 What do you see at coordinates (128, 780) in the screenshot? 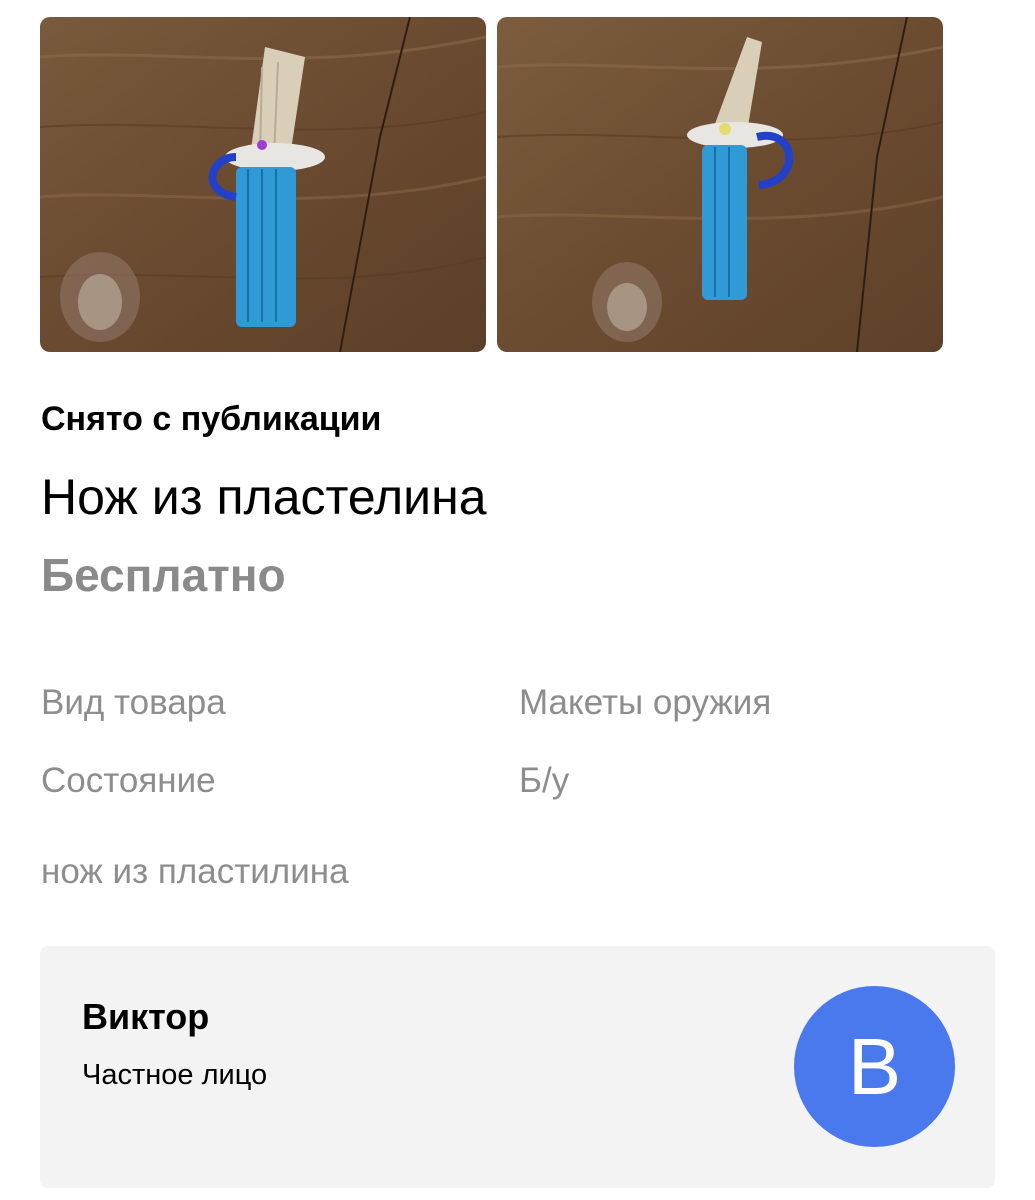
I see `param-key: Состояние` at bounding box center [128, 780].